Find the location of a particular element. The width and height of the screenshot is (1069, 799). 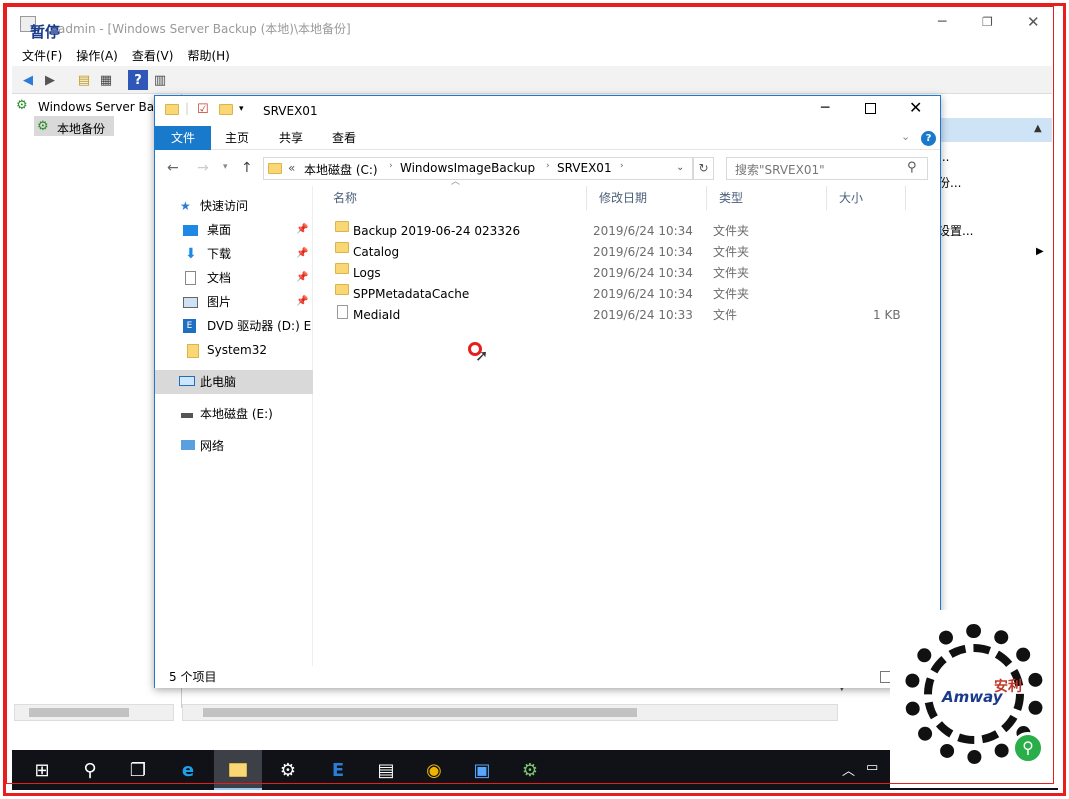

host-minimize-button: ─ is located at coordinates (942, 22).